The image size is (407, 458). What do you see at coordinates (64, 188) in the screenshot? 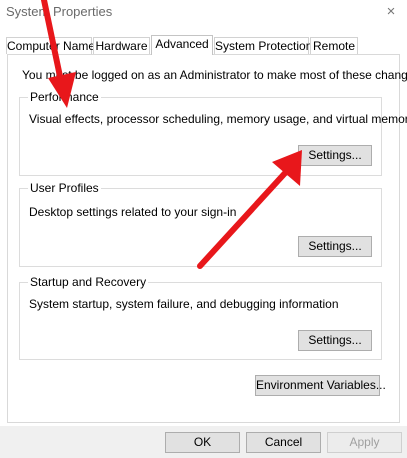
I see `user-profiles-title: User Profiles` at bounding box center [64, 188].